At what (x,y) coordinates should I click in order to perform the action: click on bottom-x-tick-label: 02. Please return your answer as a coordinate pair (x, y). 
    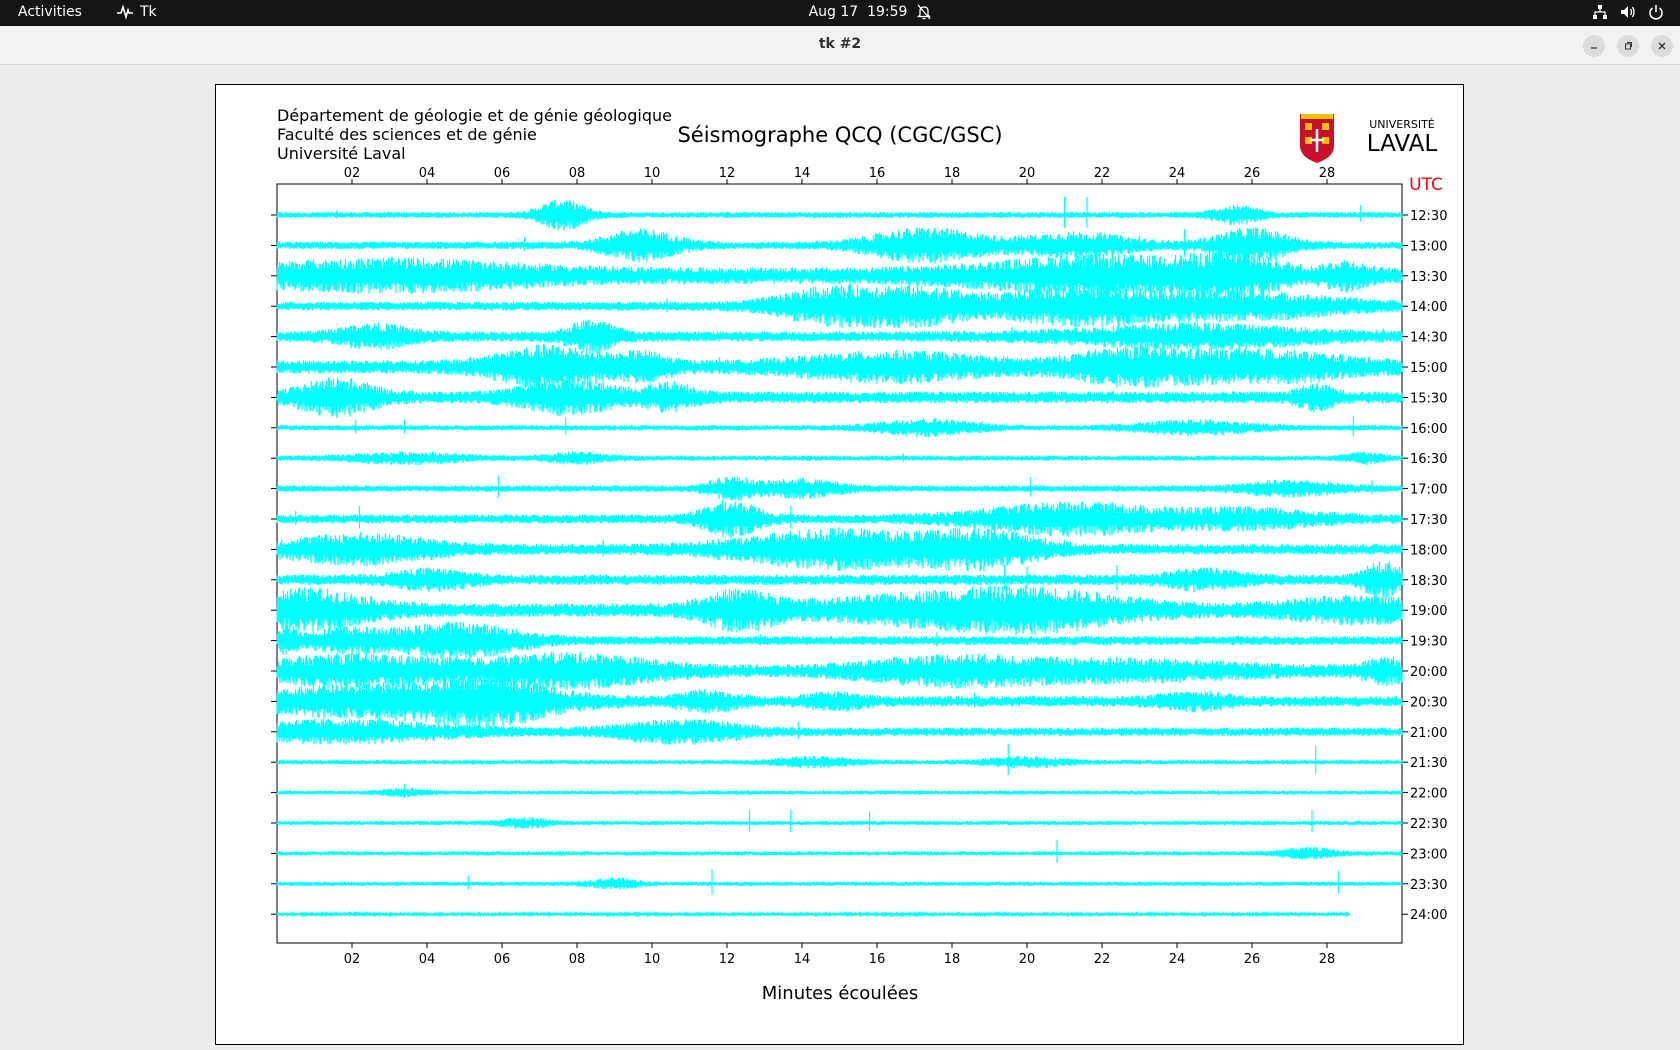
    Looking at the image, I should click on (352, 959).